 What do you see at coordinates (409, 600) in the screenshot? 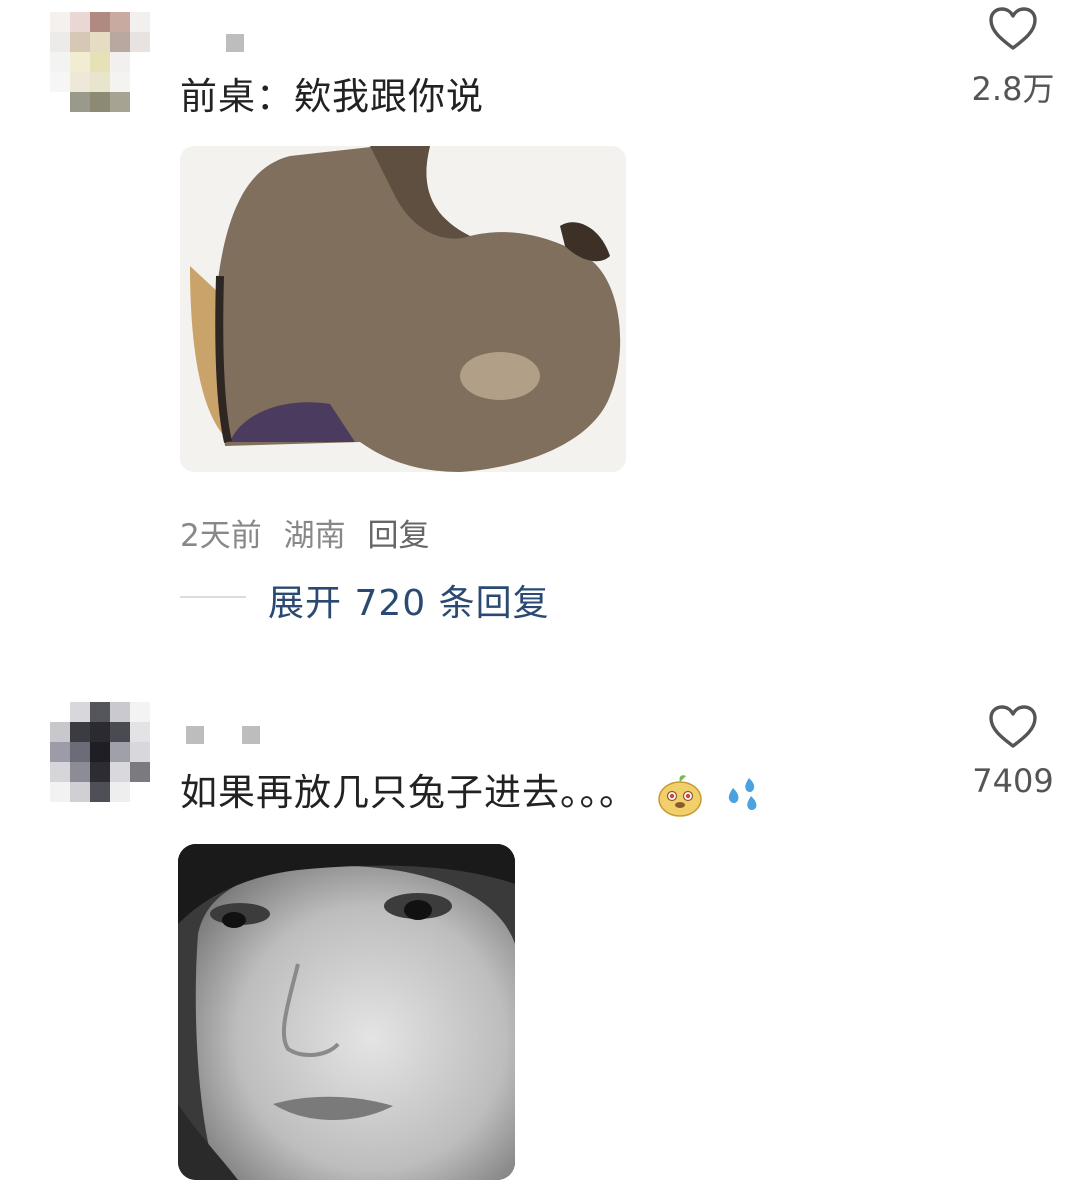
I see `expand-replies-label: 展开 720 条回复` at bounding box center [409, 600].